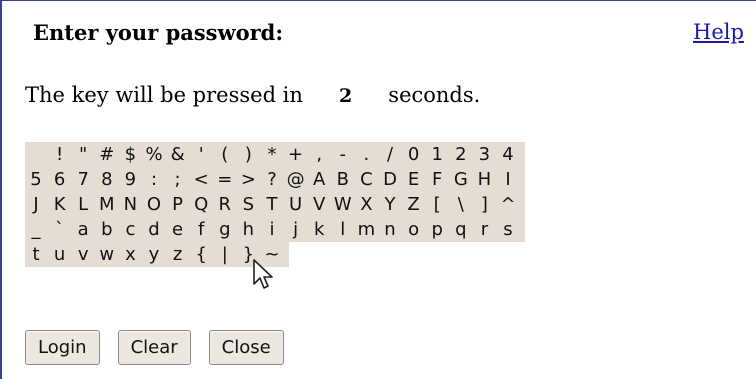  What do you see at coordinates (319, 179) in the screenshot?
I see `key-upper-a: A` at bounding box center [319, 179].